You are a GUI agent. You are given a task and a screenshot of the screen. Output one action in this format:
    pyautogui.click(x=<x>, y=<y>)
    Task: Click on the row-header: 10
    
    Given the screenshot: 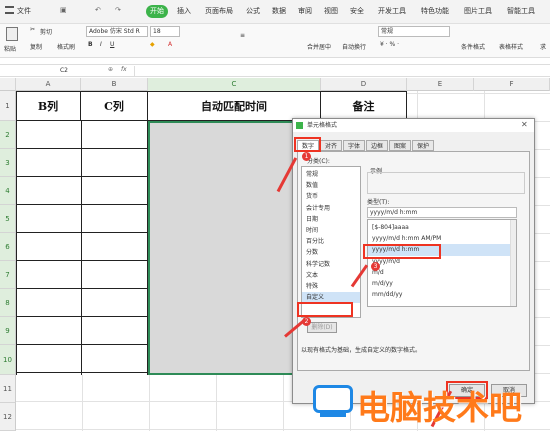 What is the action you would take?
    pyautogui.click(x=8, y=360)
    